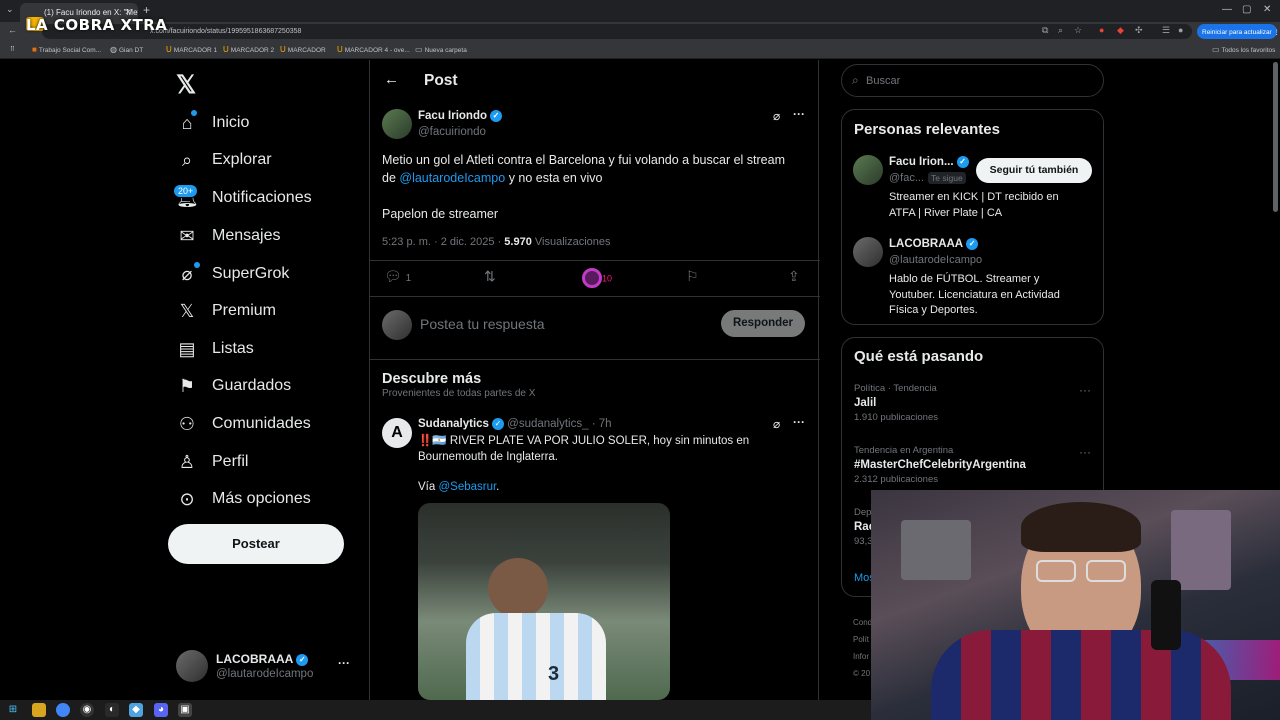 The width and height of the screenshot is (1280, 720). What do you see at coordinates (187, 310) in the screenshot?
I see `x-icon: 𝕏` at bounding box center [187, 310].